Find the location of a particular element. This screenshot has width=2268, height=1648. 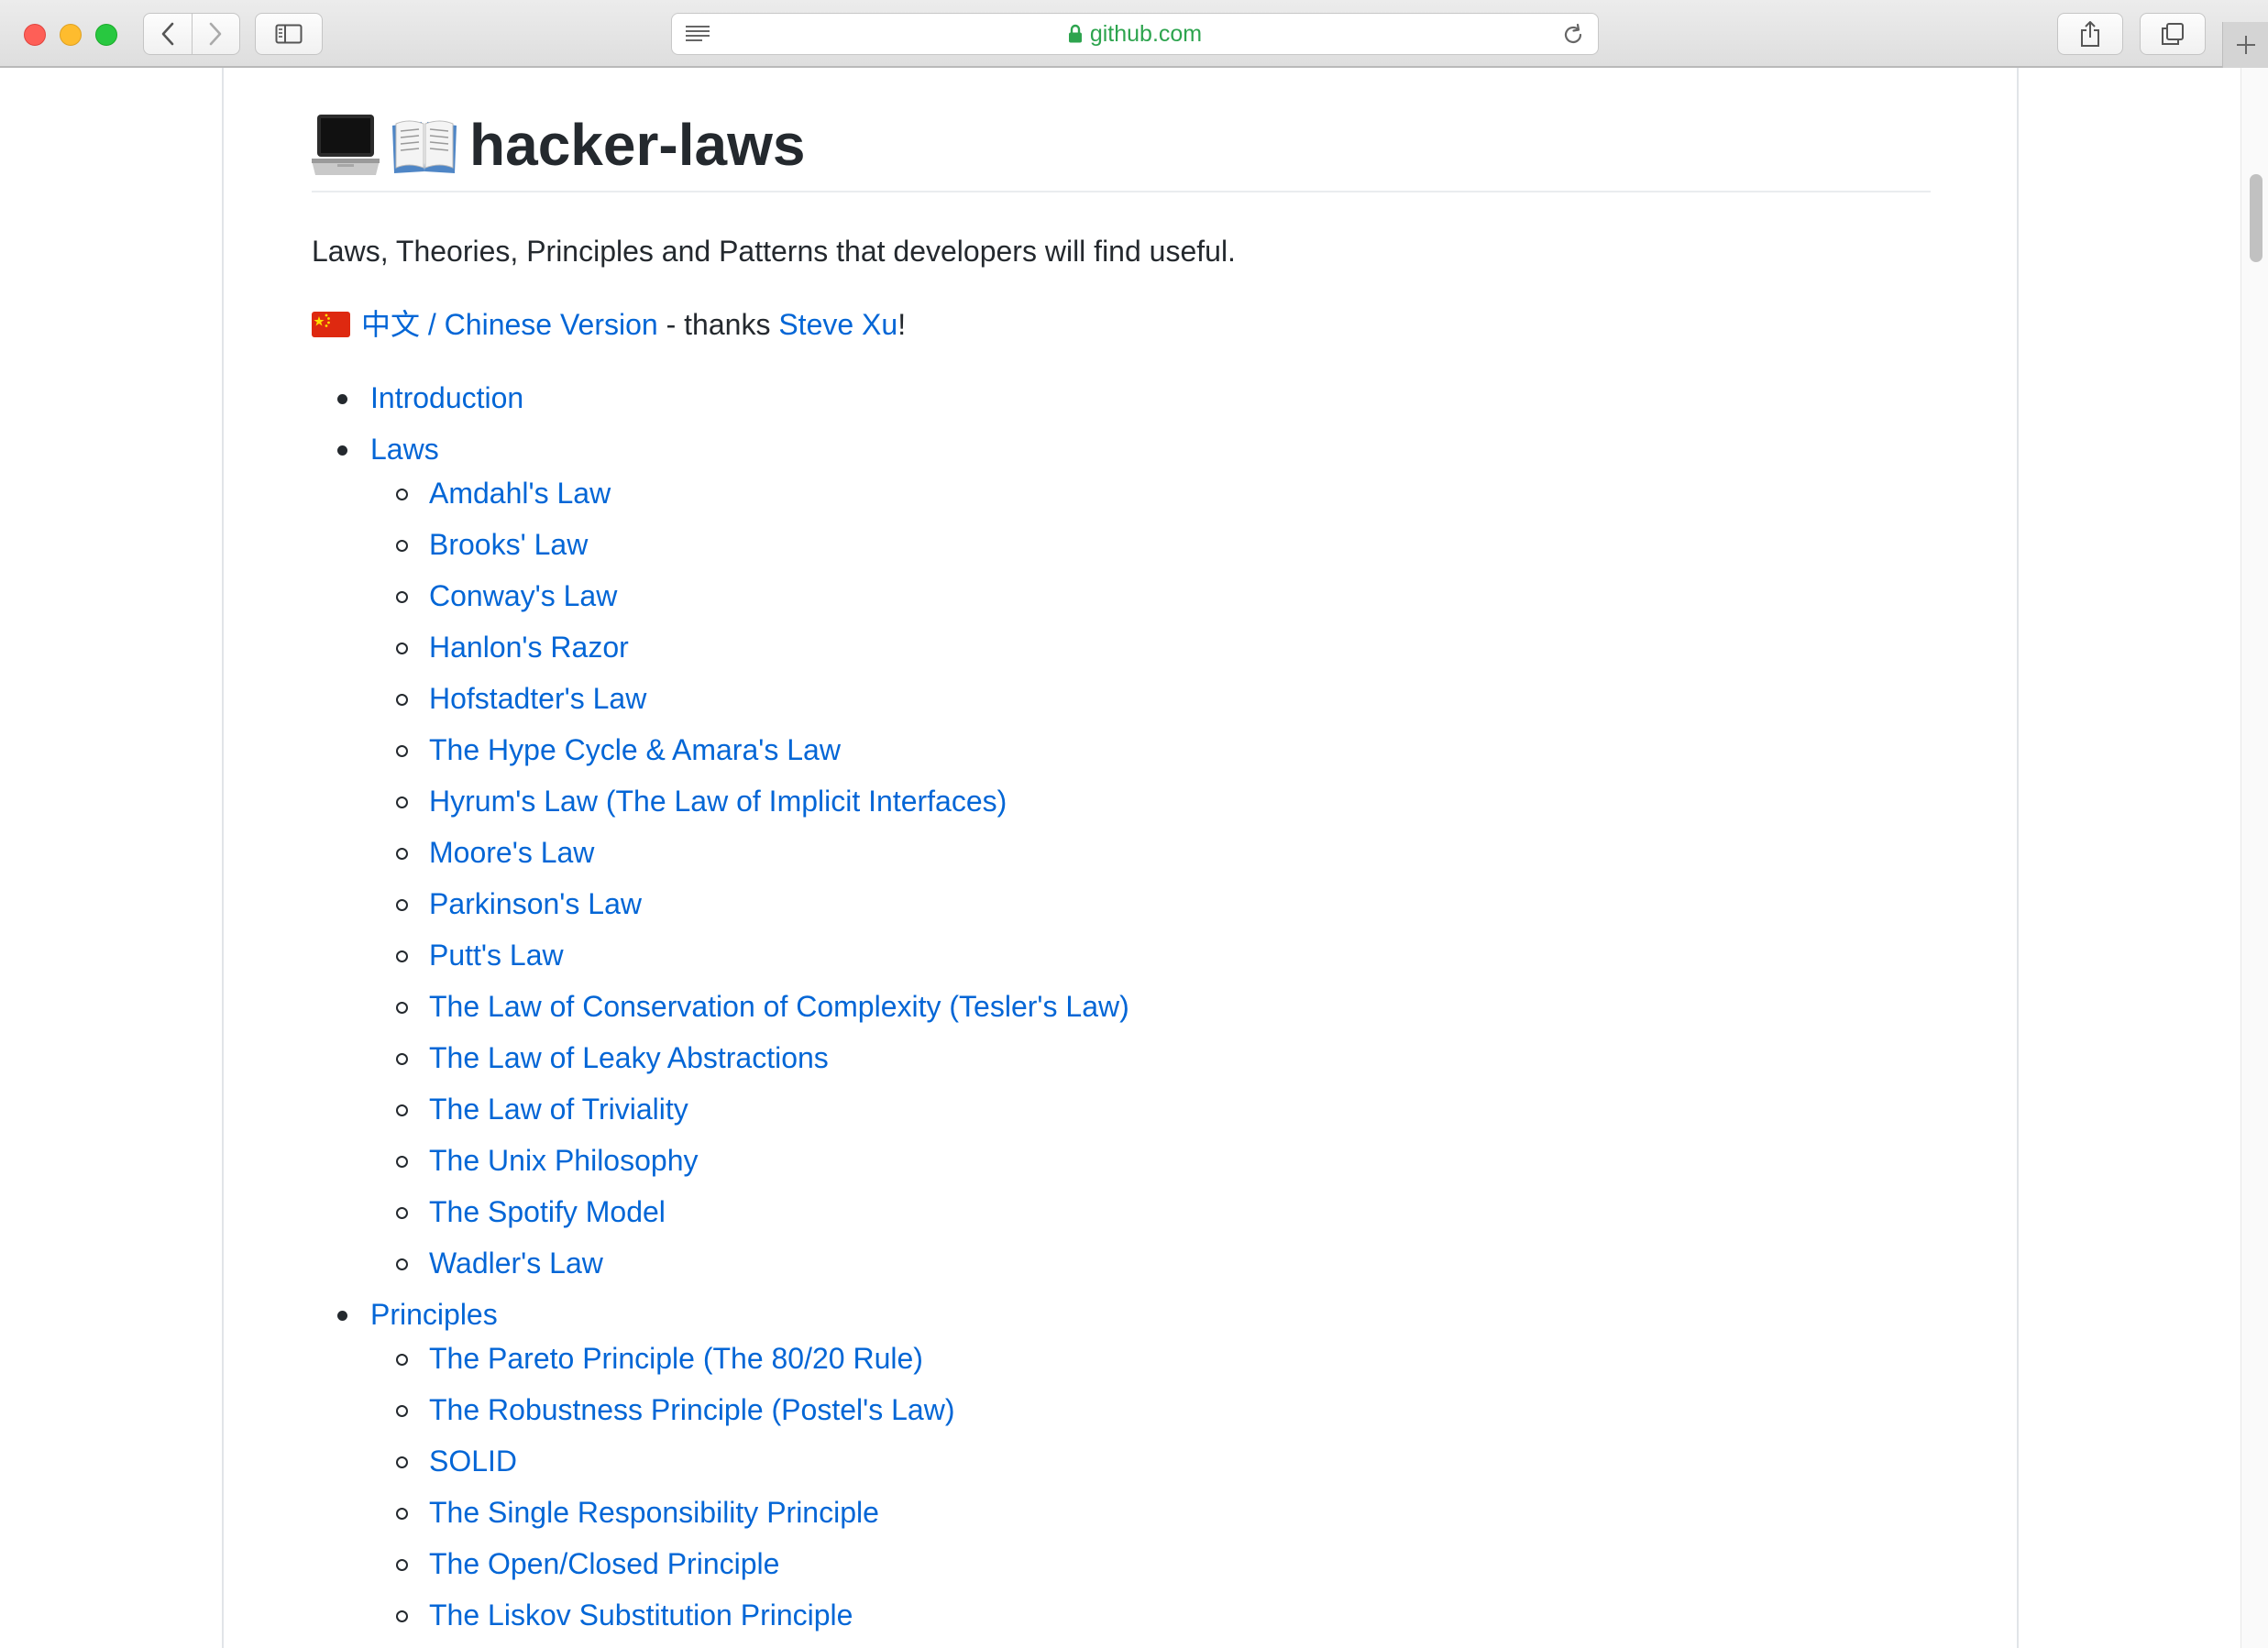

url-display: github.com is located at coordinates (1135, 34).